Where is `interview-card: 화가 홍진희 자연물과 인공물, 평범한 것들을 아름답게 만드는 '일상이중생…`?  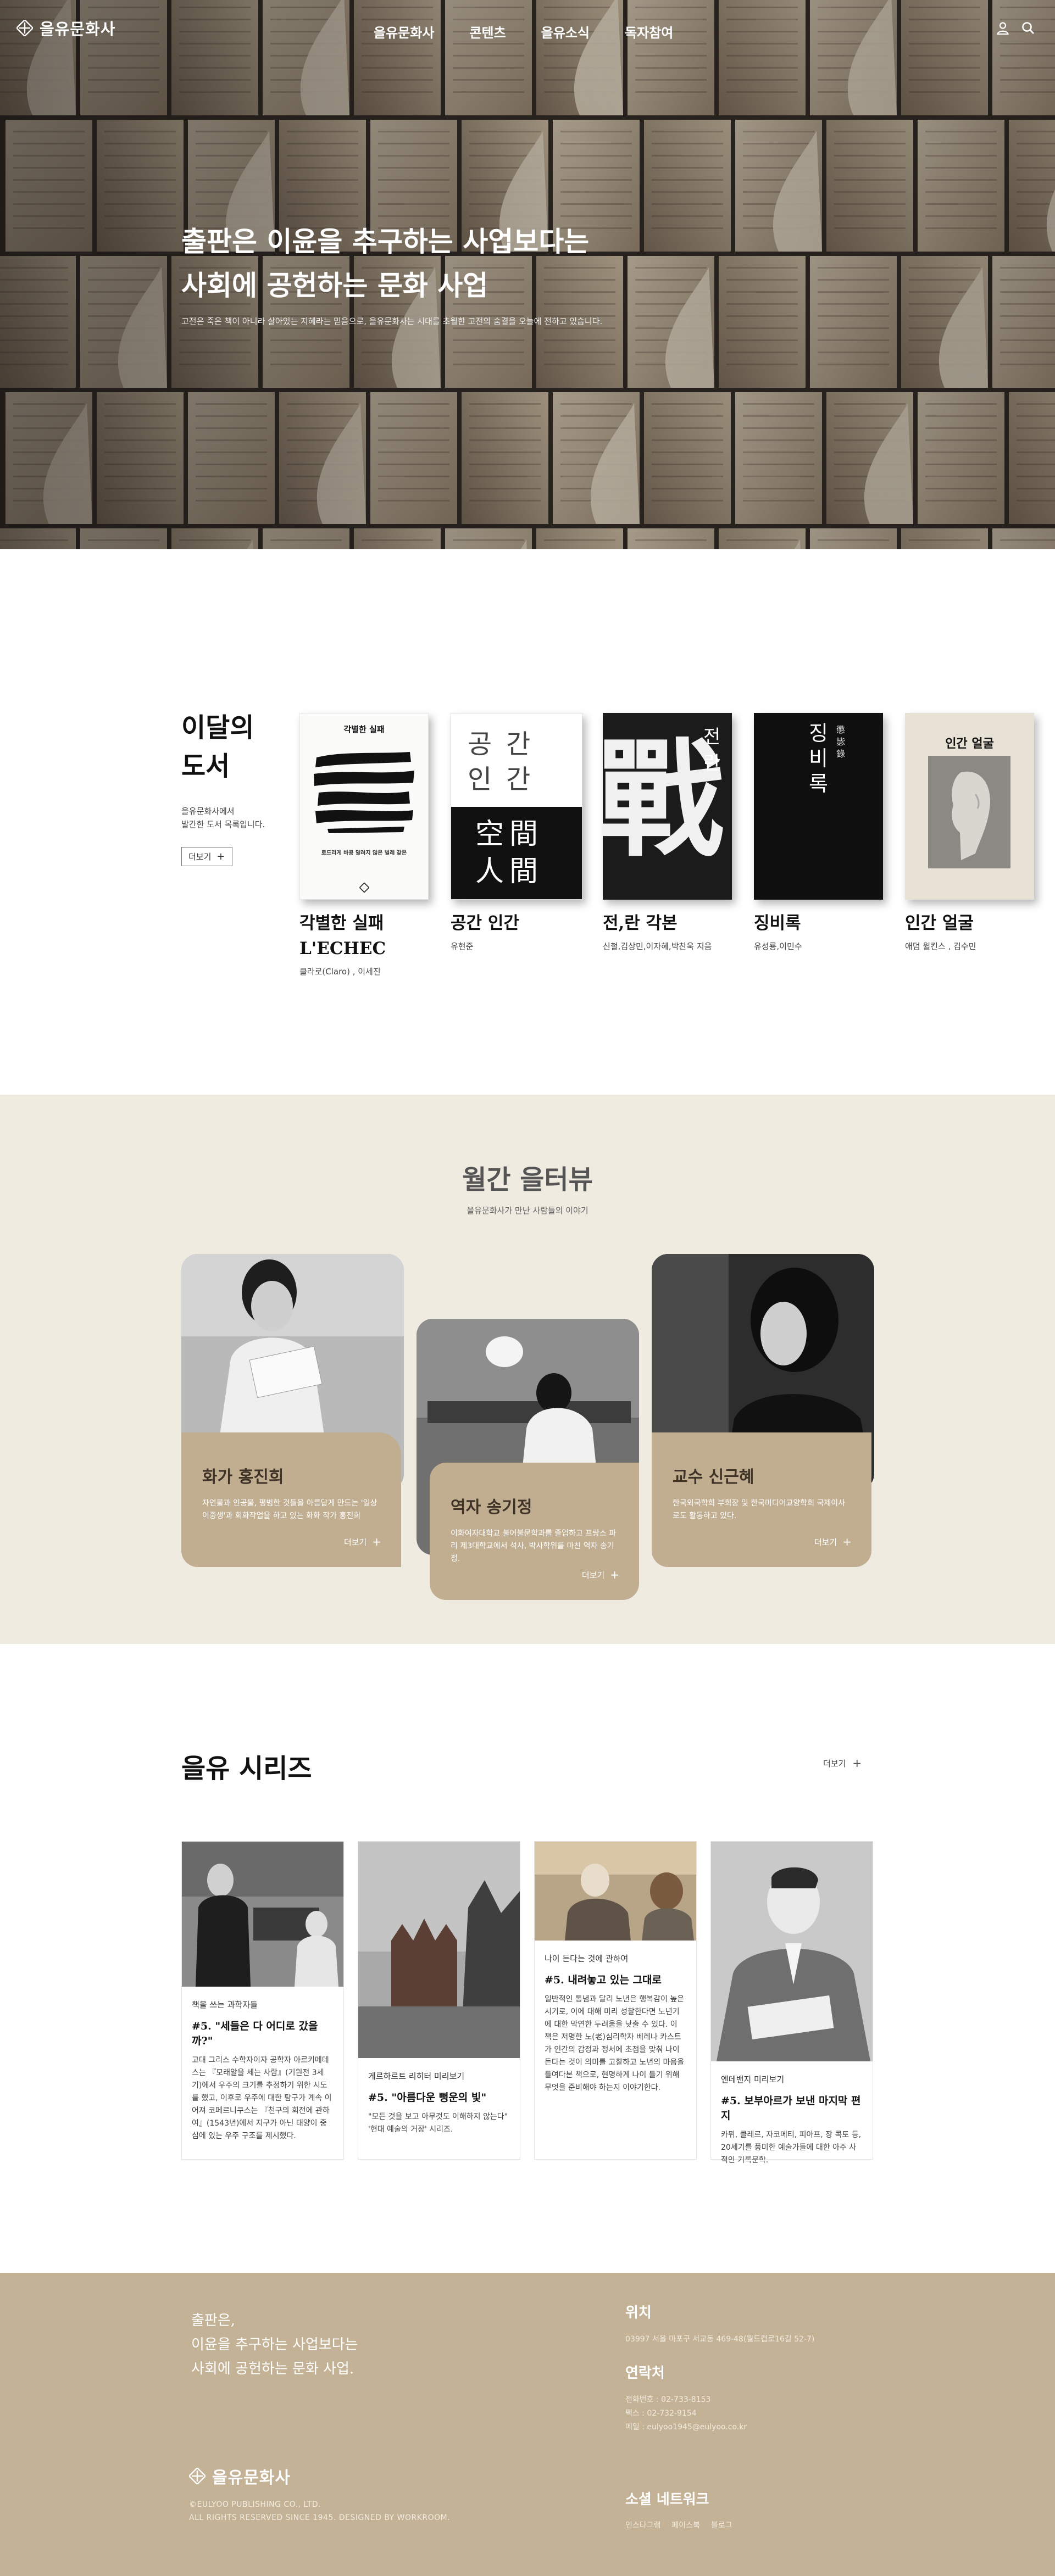
interview-card: 화가 홍진희 자연물과 인공물, 평범한 것들을 아름답게 만드는 '일상이중생… is located at coordinates (292, 1410).